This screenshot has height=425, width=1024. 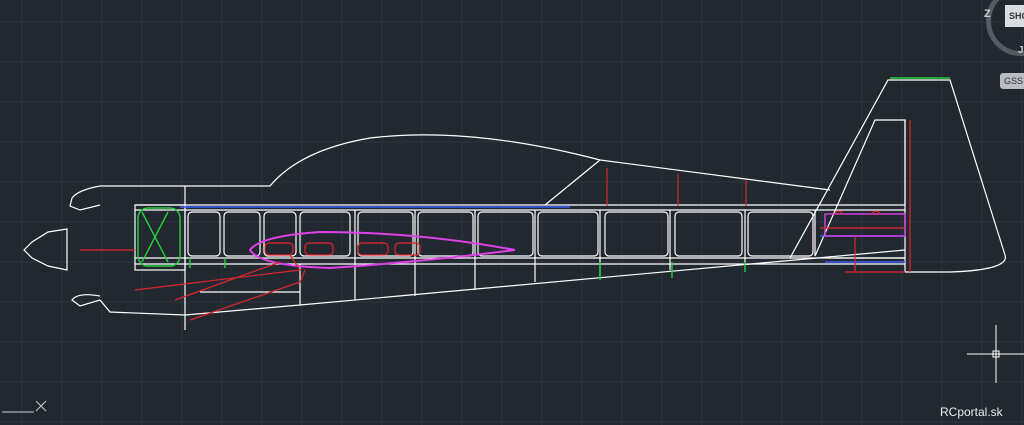 What do you see at coordinates (971, 412) in the screenshot?
I see `watermark-text: RCportal.sk` at bounding box center [971, 412].